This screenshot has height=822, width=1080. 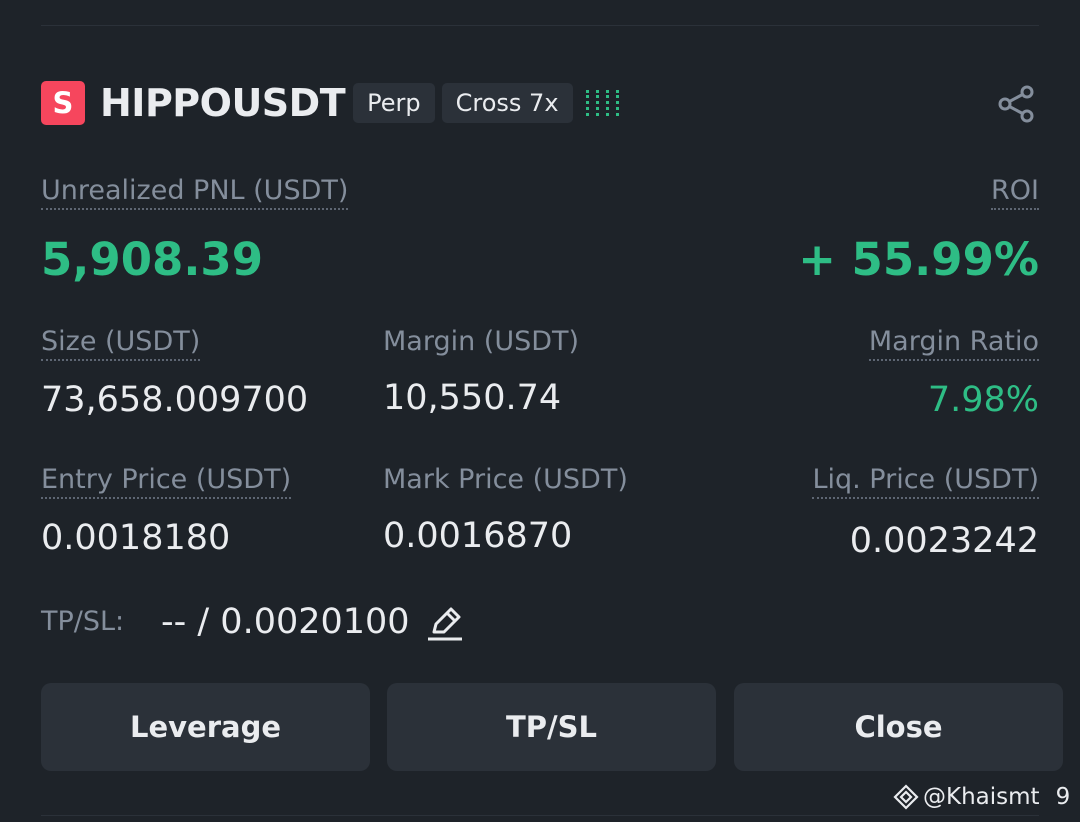 I want to click on tpsl-button: TP/SL, so click(x=551, y=727).